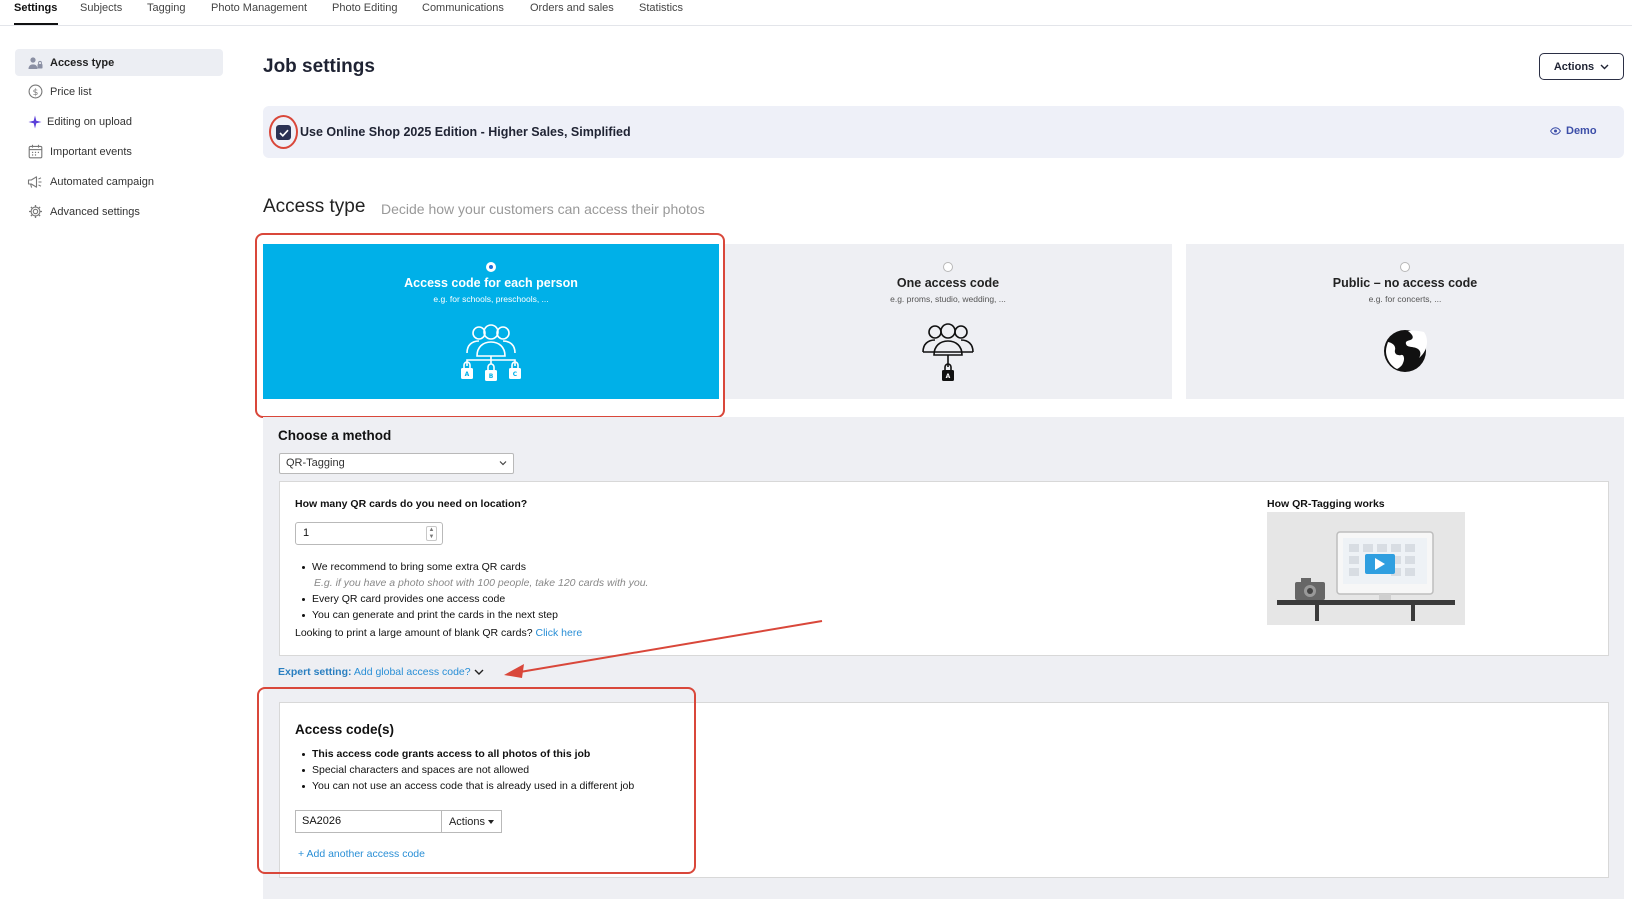  Describe the element at coordinates (71, 91) in the screenshot. I see `sidebar-item-label: Price list` at that location.